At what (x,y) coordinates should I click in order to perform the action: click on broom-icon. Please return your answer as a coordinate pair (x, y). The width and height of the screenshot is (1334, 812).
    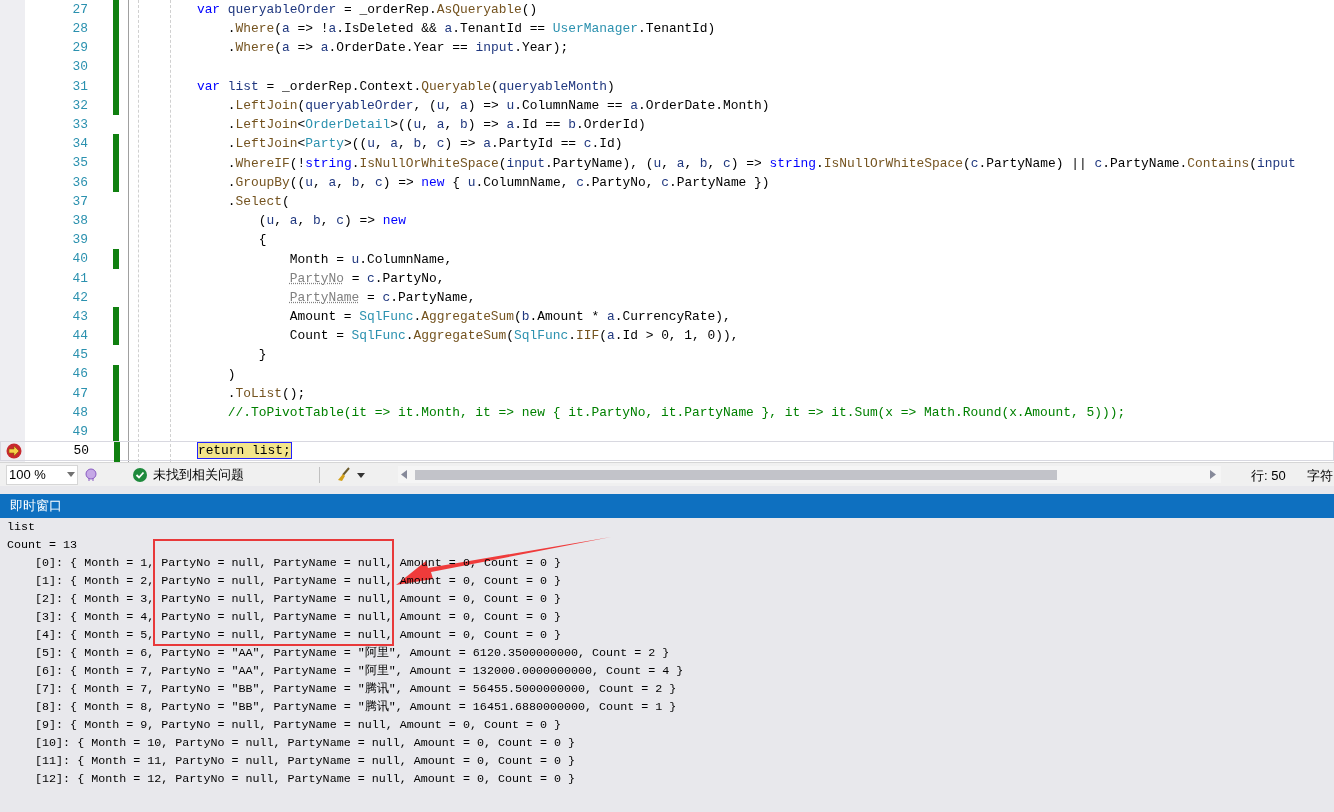
    Looking at the image, I should click on (344, 474).